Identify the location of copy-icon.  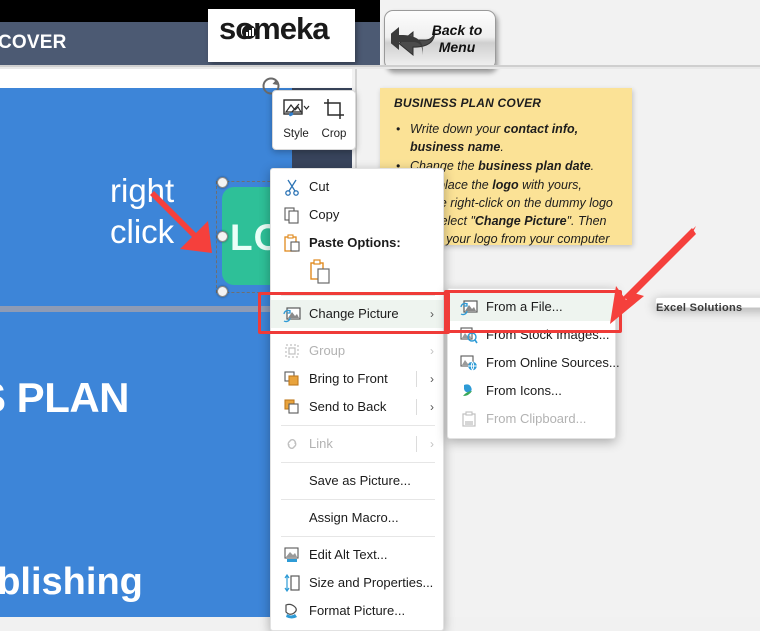
(291, 215).